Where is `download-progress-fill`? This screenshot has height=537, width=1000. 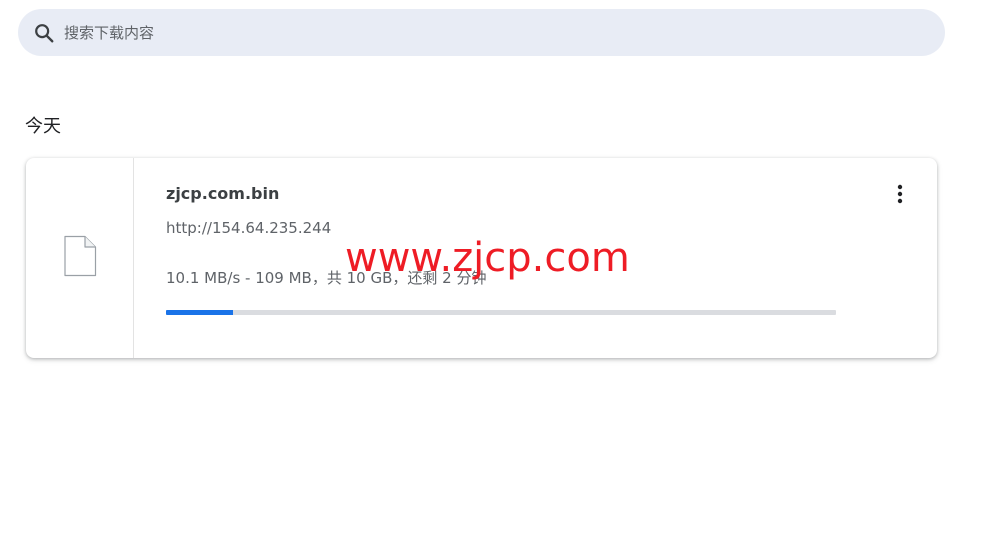 download-progress-fill is located at coordinates (199, 312).